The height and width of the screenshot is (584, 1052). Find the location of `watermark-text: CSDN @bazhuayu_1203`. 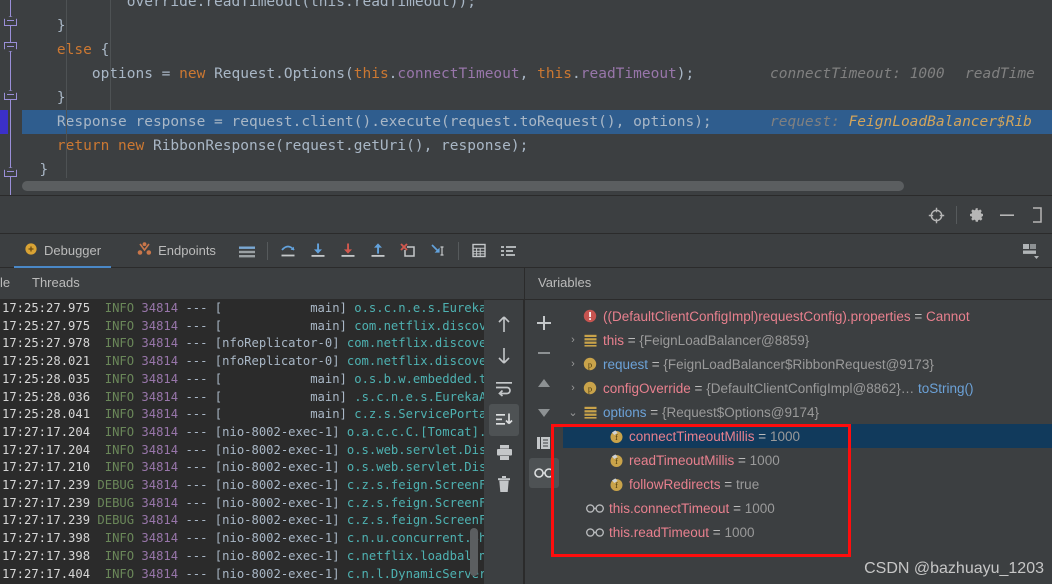

watermark-text: CSDN @bazhuayu_1203 is located at coordinates (954, 568).